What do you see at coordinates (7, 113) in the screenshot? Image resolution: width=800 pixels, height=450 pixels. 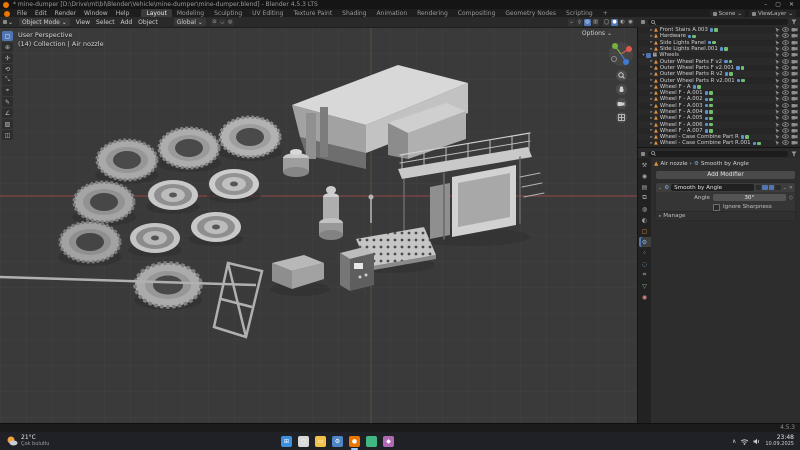 I see `tool-button: ∠` at bounding box center [7, 113].